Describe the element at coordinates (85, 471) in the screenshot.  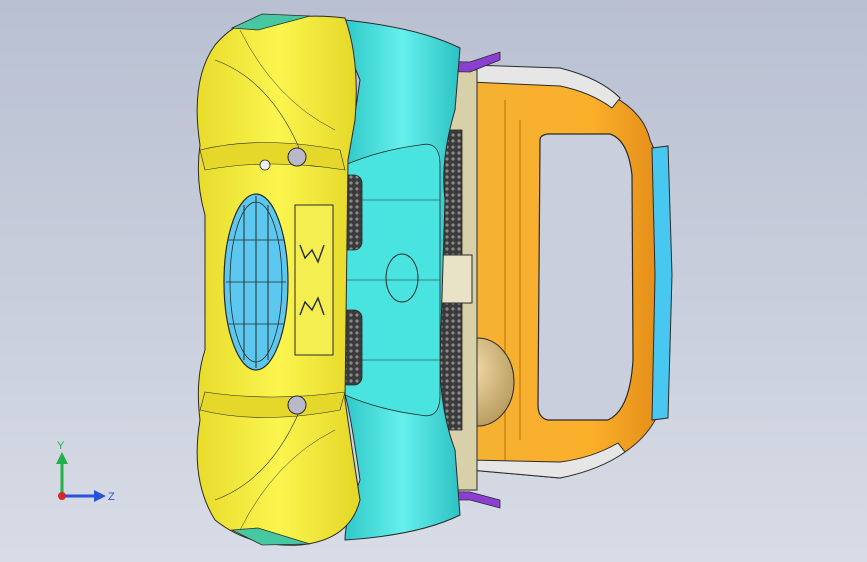
I see `axis-triad: Y Z` at that location.